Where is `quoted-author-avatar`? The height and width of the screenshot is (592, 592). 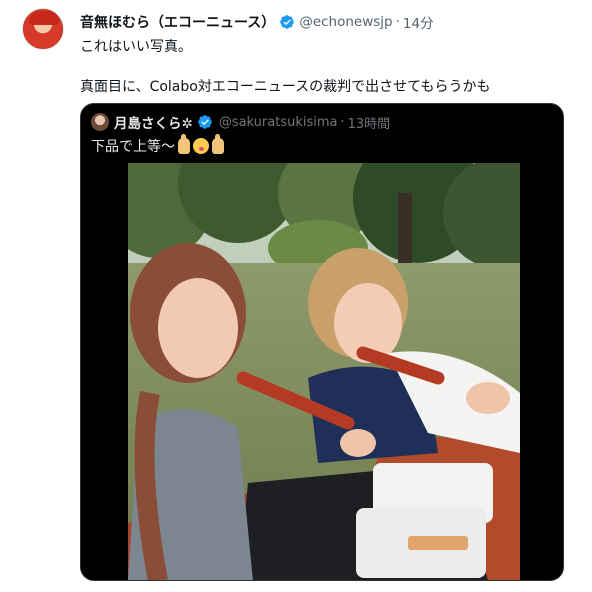 quoted-author-avatar is located at coordinates (100, 122).